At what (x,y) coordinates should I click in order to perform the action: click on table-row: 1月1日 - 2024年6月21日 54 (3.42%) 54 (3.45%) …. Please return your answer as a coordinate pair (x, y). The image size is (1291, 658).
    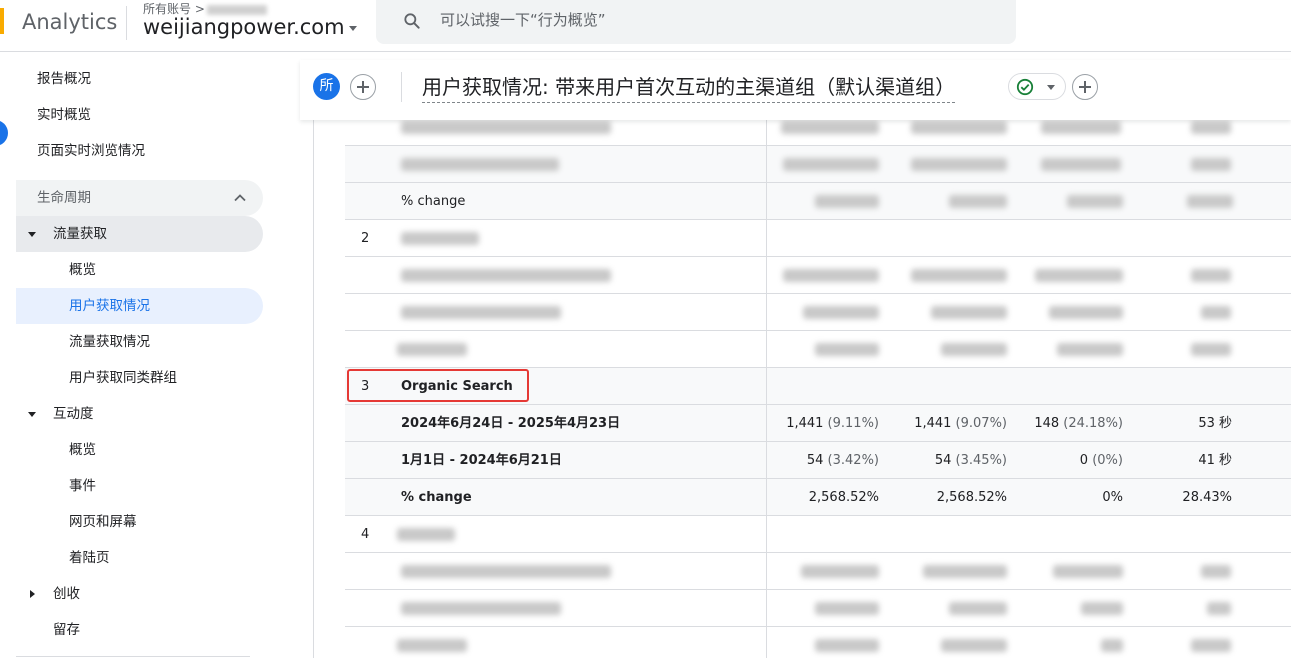
    Looking at the image, I should click on (818, 460).